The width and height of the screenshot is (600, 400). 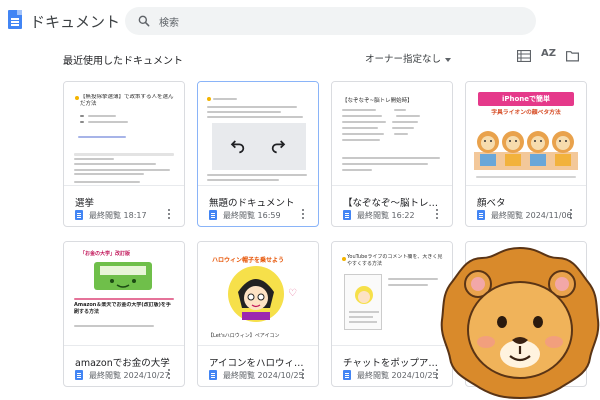 I want to click on card-footer: チャットをポップアウト 最終閲覧 2024/10/25, so click(x=392, y=365).